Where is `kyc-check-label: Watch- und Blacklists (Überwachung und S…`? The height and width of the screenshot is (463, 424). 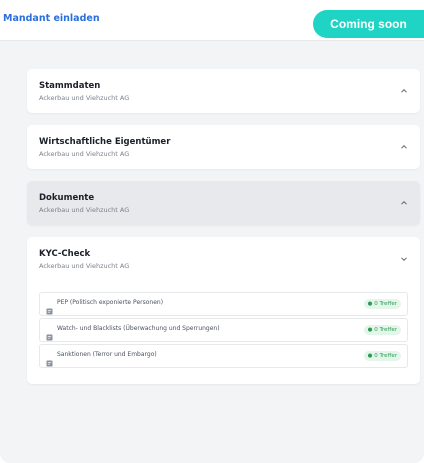 kyc-check-label: Watch- und Blacklists (Überwachung und S… is located at coordinates (138, 328).